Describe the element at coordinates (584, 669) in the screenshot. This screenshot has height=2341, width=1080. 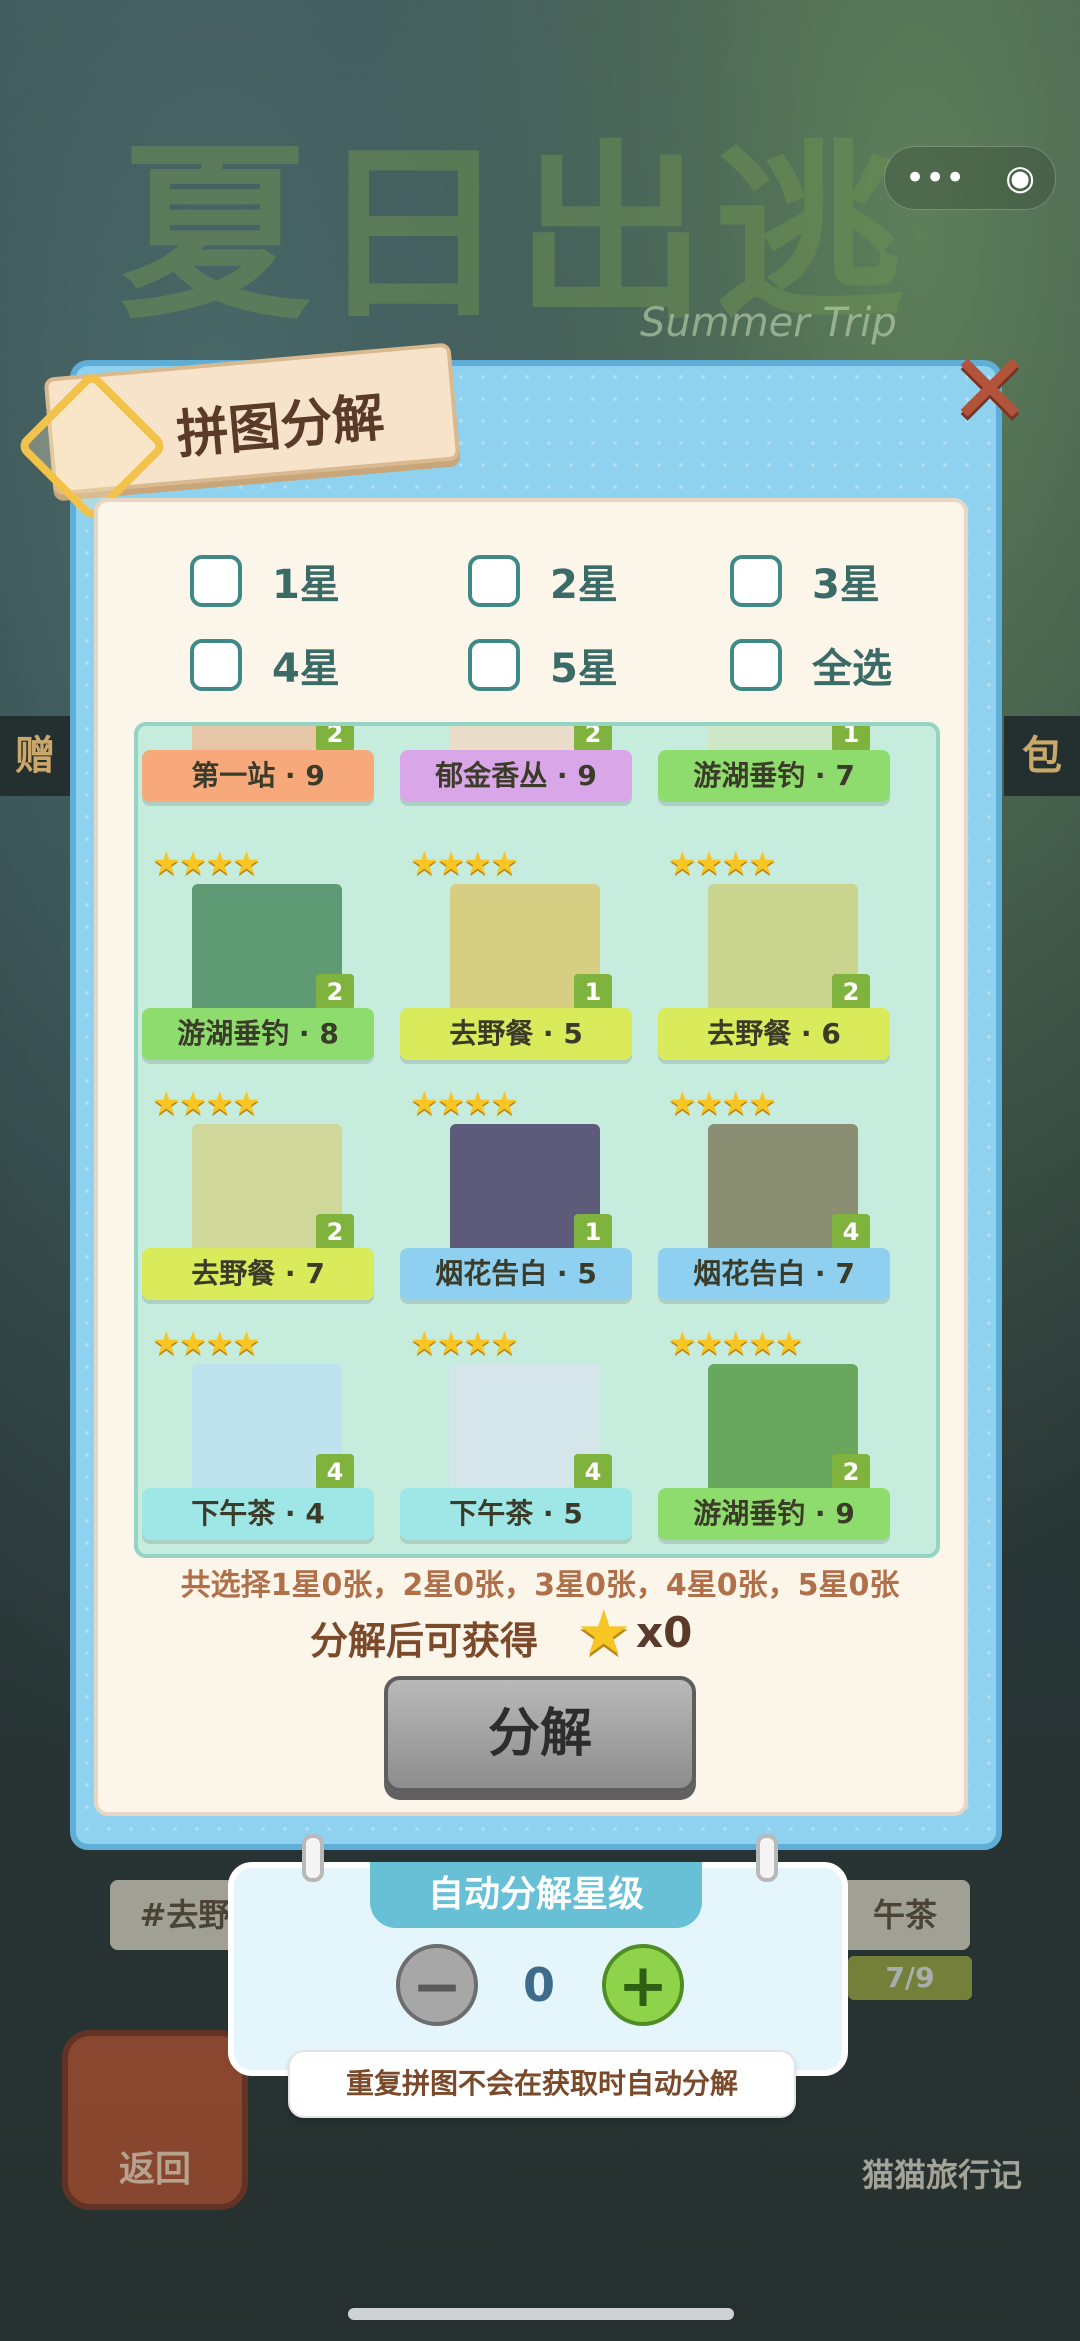
I see `filter-label: 5星` at that location.